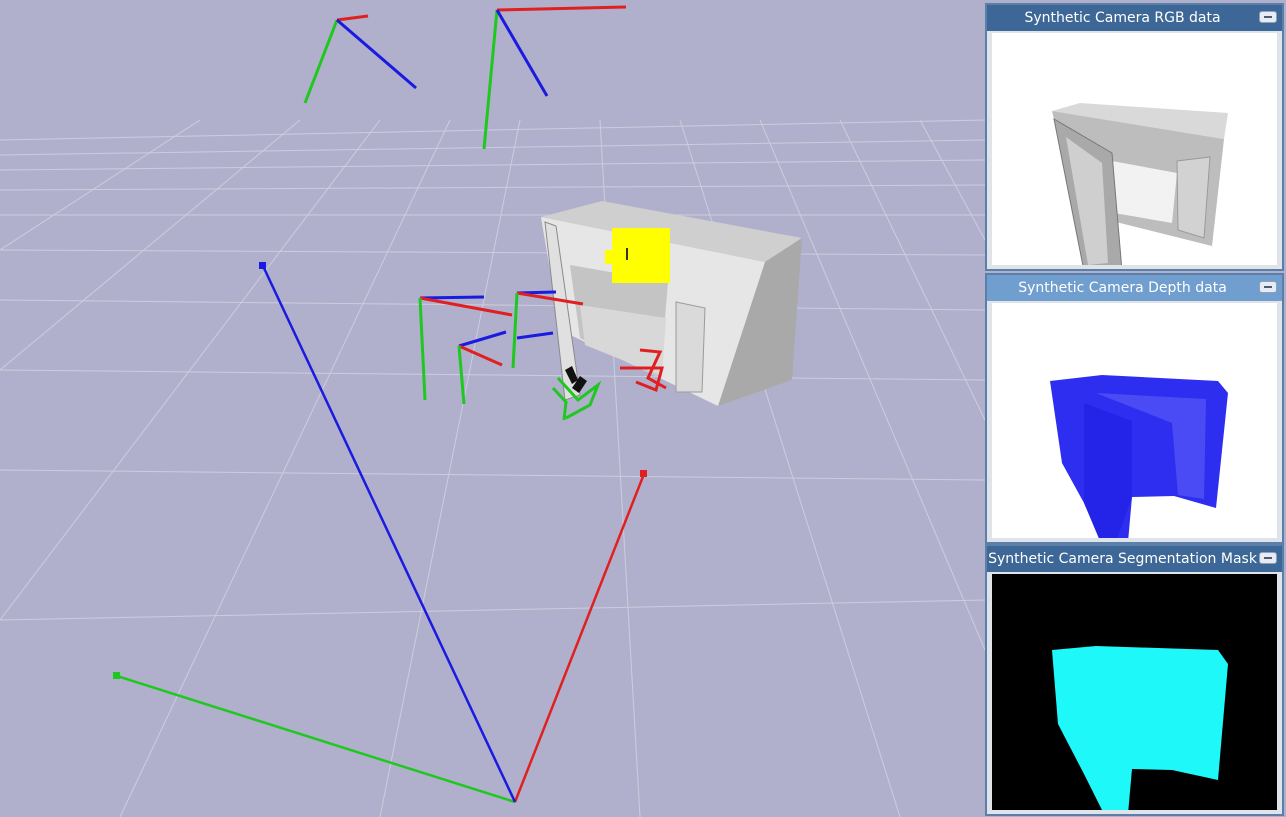 Image resolution: width=1286 pixels, height=817 pixels. I want to click on segmentation-camera-panel: Synthetic Camera Segmentation Mask, so click(1134, 680).